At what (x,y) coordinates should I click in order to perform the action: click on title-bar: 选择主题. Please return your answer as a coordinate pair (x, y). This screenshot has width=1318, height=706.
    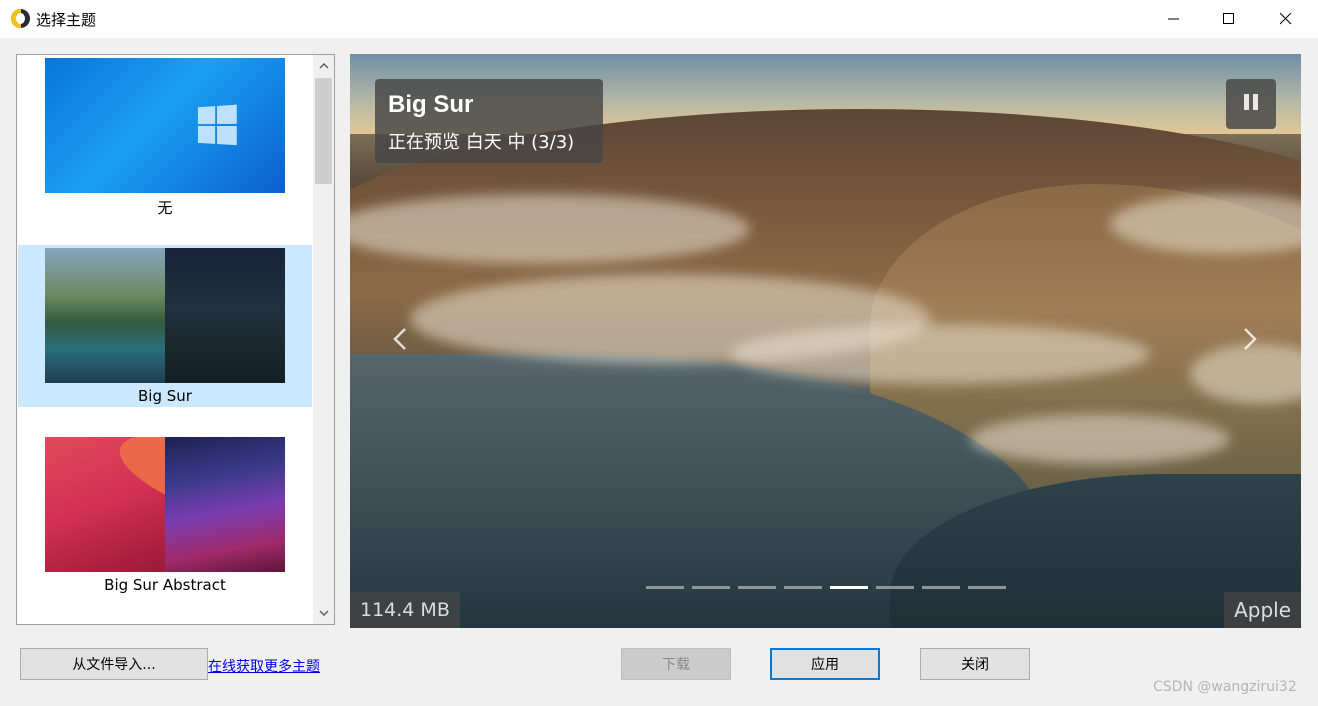
    Looking at the image, I should click on (659, 19).